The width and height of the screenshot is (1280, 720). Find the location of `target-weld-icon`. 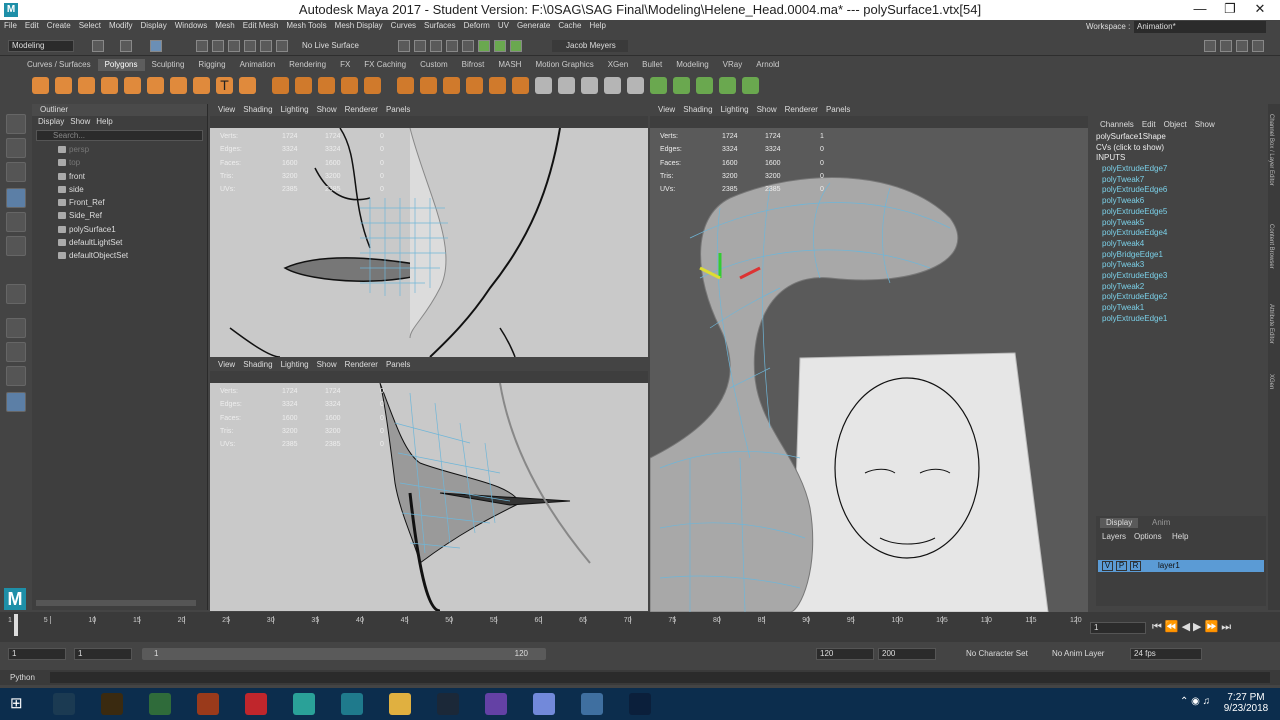

target-weld-icon is located at coordinates (704, 85).